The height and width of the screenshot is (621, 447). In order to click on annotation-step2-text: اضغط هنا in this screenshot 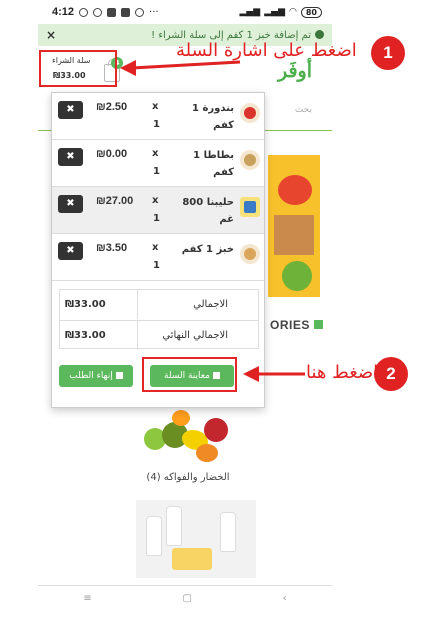, I will do `click(342, 372)`.